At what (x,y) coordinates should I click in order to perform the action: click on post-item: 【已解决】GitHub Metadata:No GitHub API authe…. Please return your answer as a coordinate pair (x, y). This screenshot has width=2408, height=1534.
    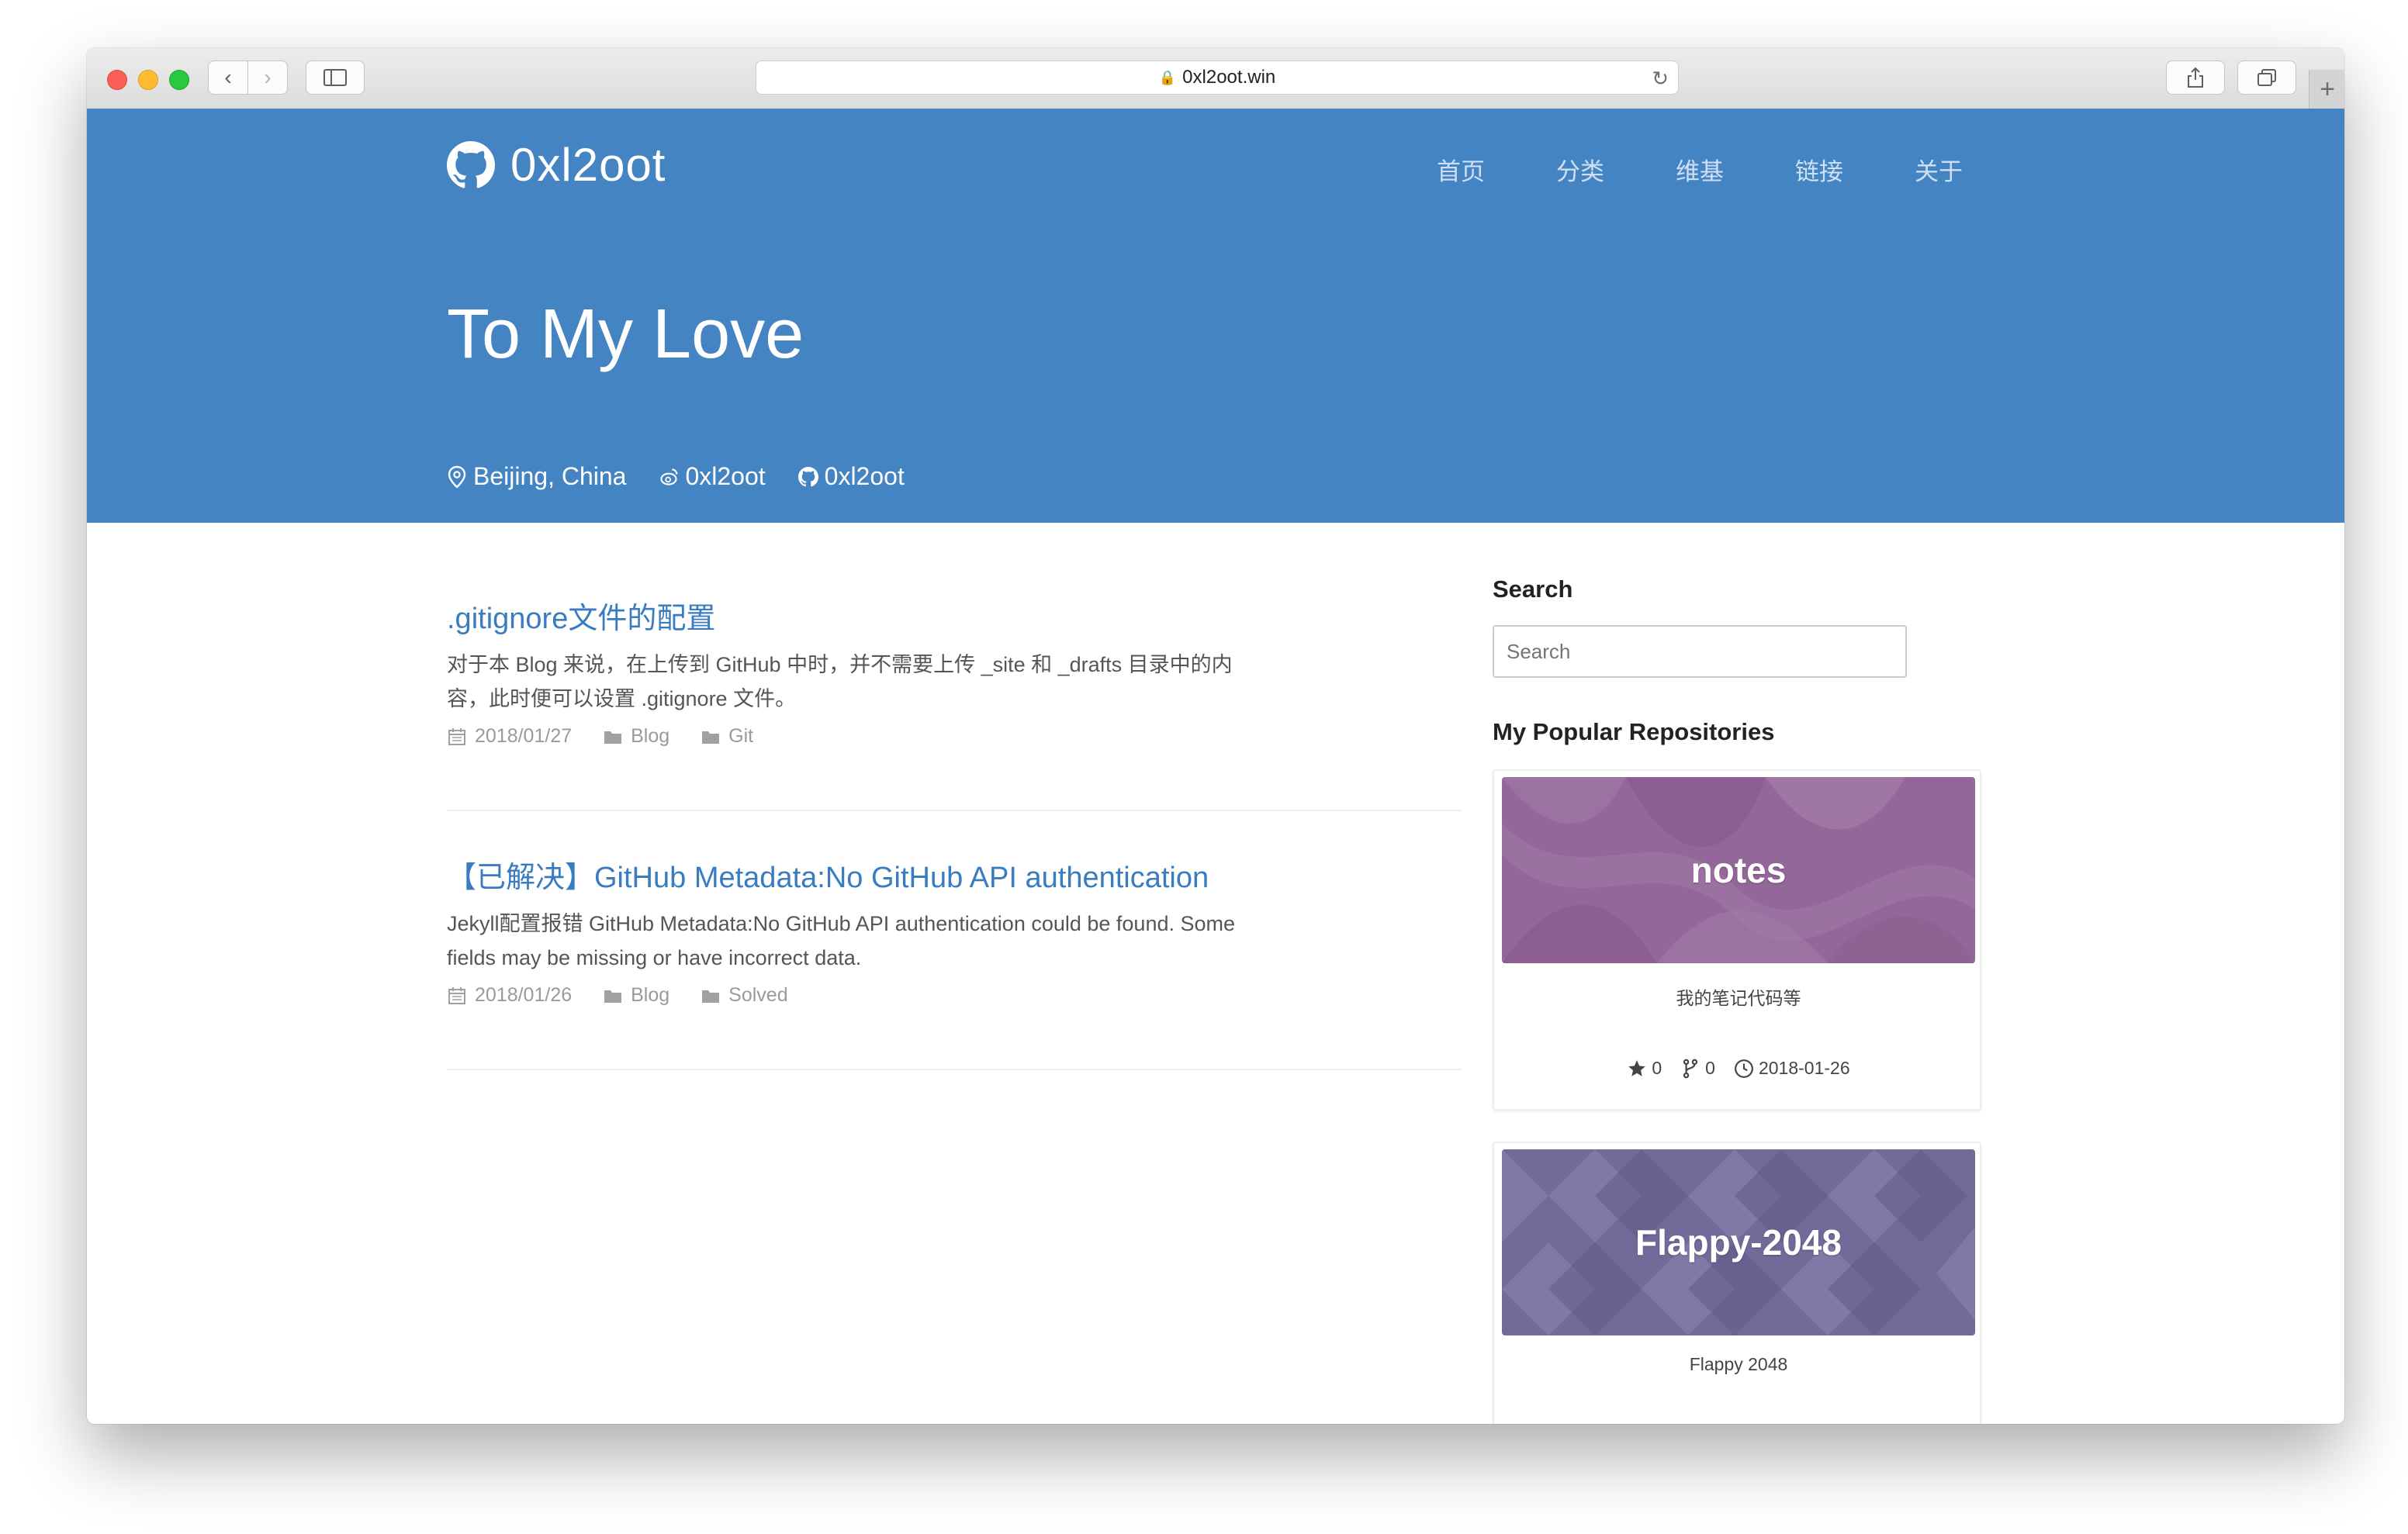
    Looking at the image, I should click on (954, 930).